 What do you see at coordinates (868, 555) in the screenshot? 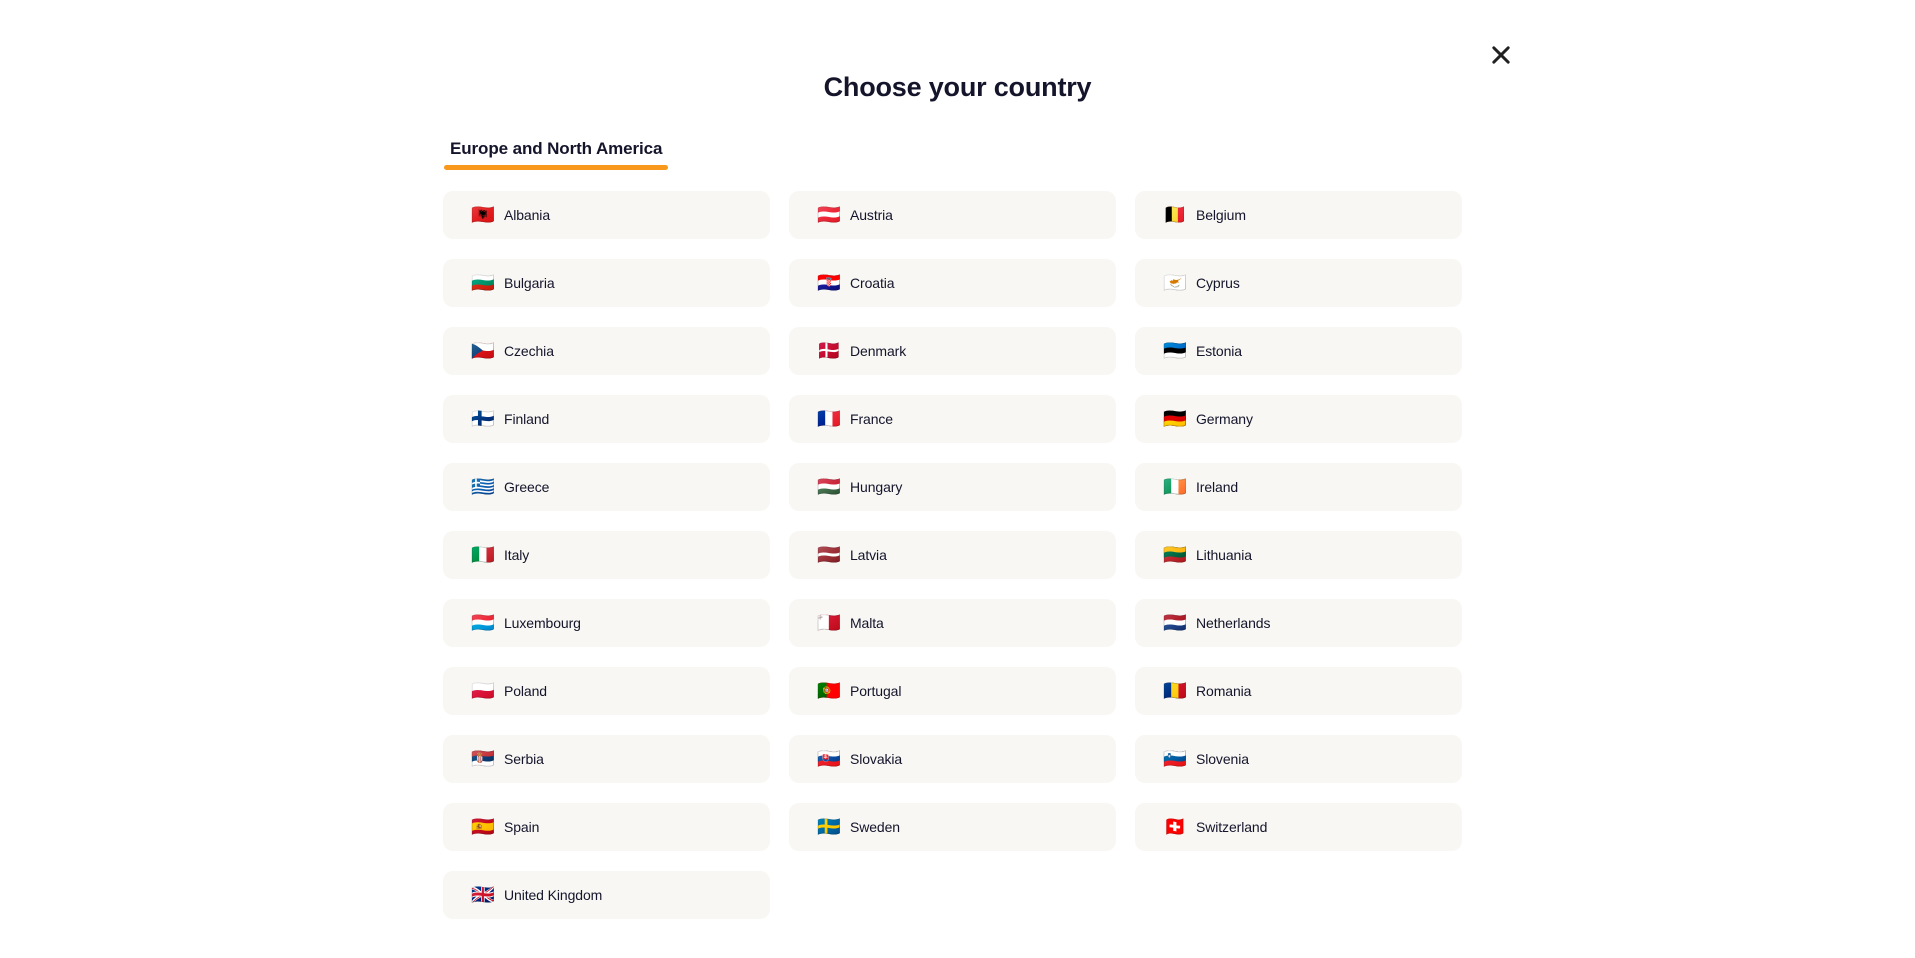
I see `country-name-label: Latvia` at bounding box center [868, 555].